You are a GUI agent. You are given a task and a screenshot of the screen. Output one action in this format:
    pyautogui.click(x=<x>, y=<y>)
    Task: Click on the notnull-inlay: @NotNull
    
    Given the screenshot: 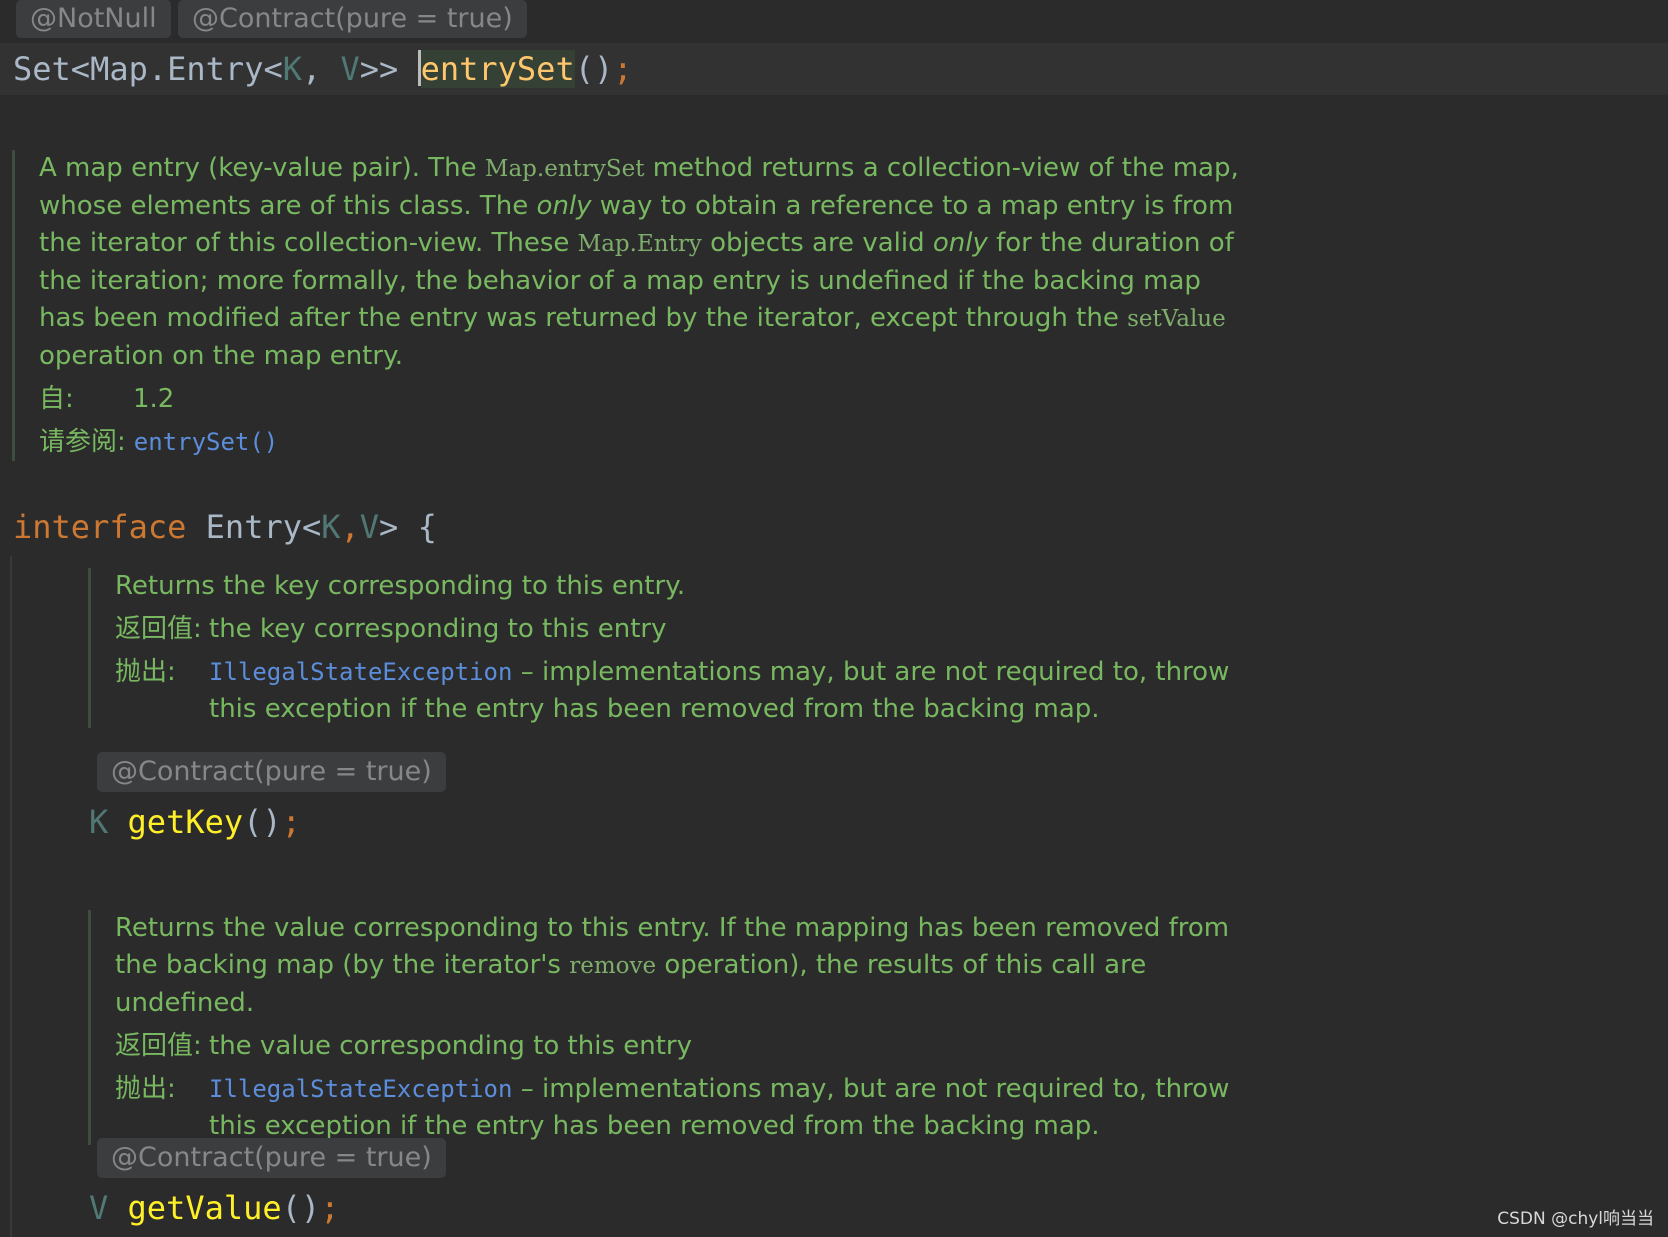 What is the action you would take?
    pyautogui.click(x=93, y=19)
    